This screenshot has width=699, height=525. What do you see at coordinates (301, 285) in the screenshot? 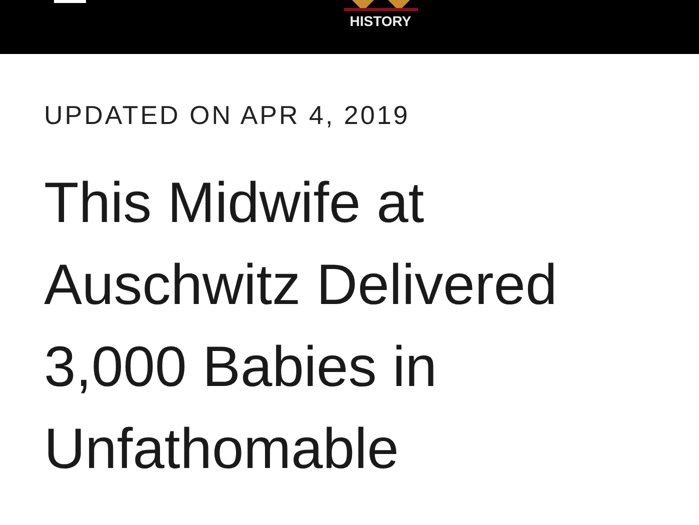
I see `article-title: Auschwitz Delivered` at bounding box center [301, 285].